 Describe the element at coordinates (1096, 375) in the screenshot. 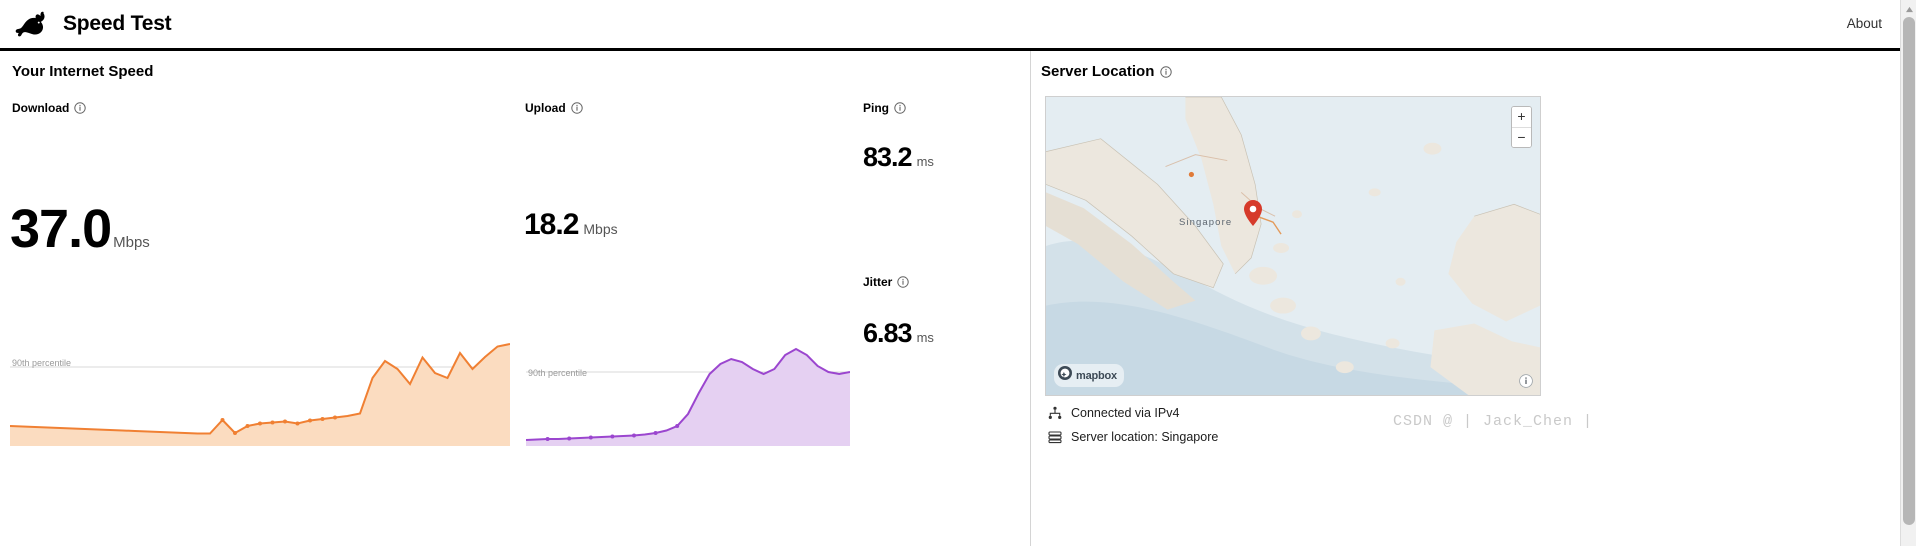

I see `mapbox-label: mapbox` at that location.